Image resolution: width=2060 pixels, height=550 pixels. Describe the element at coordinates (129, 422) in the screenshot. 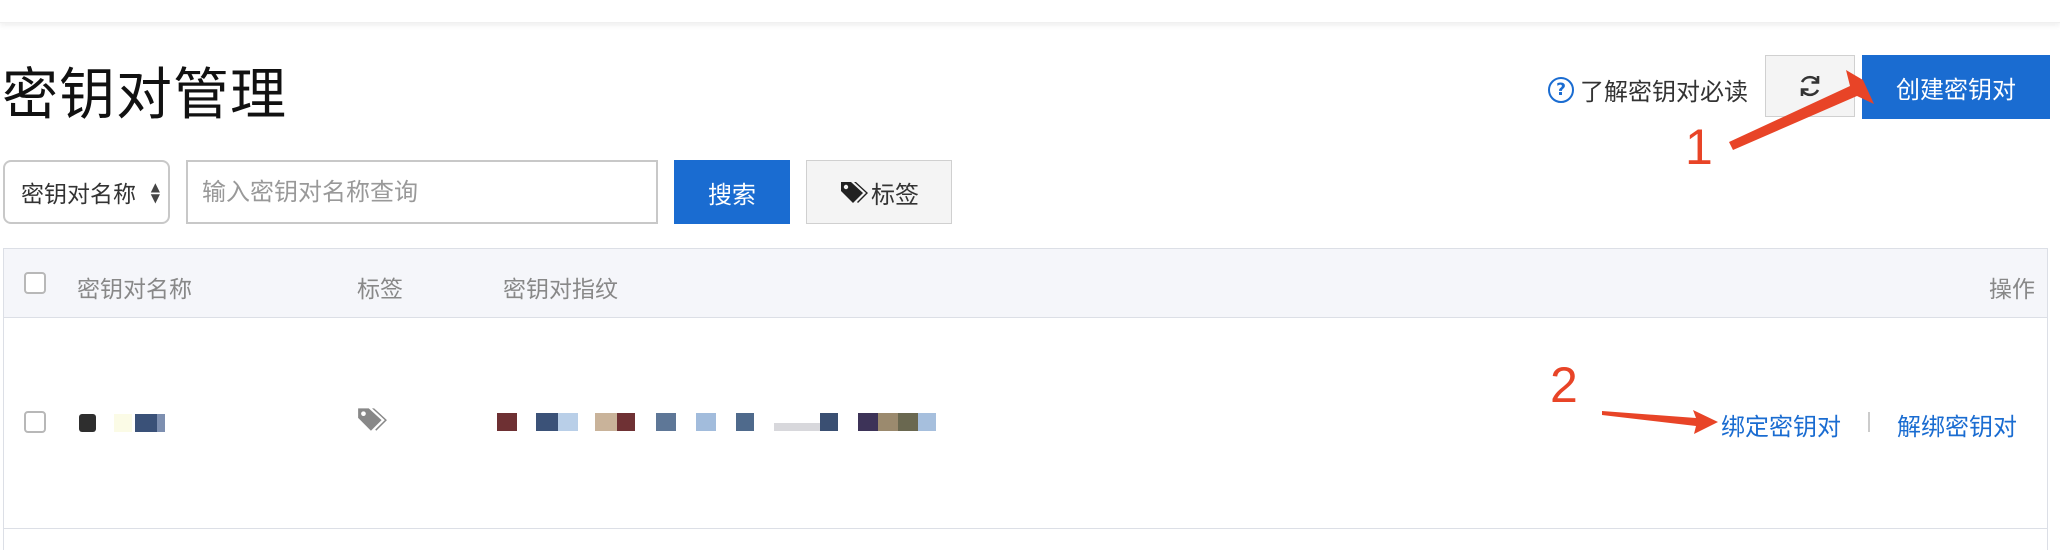

I see `keypair-name-redacted` at that location.